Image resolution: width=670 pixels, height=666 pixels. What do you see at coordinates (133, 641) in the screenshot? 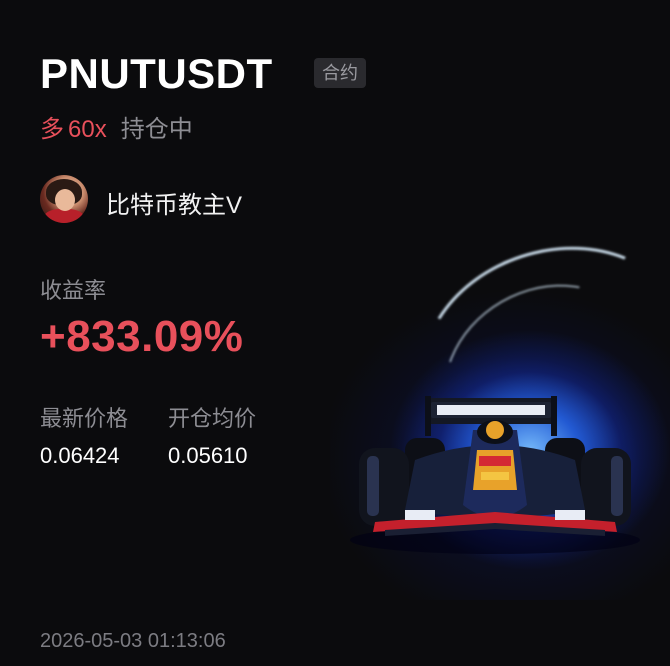
I see `timestamp: 2026-05-03 01:13:06` at bounding box center [133, 641].